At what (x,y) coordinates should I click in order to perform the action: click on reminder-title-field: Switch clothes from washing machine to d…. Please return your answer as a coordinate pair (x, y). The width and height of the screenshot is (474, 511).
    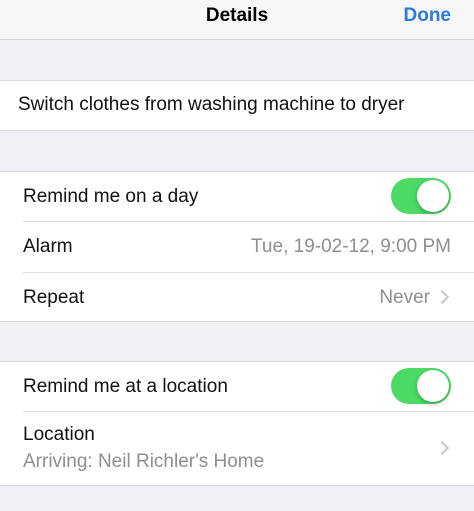
    Looking at the image, I should click on (211, 105).